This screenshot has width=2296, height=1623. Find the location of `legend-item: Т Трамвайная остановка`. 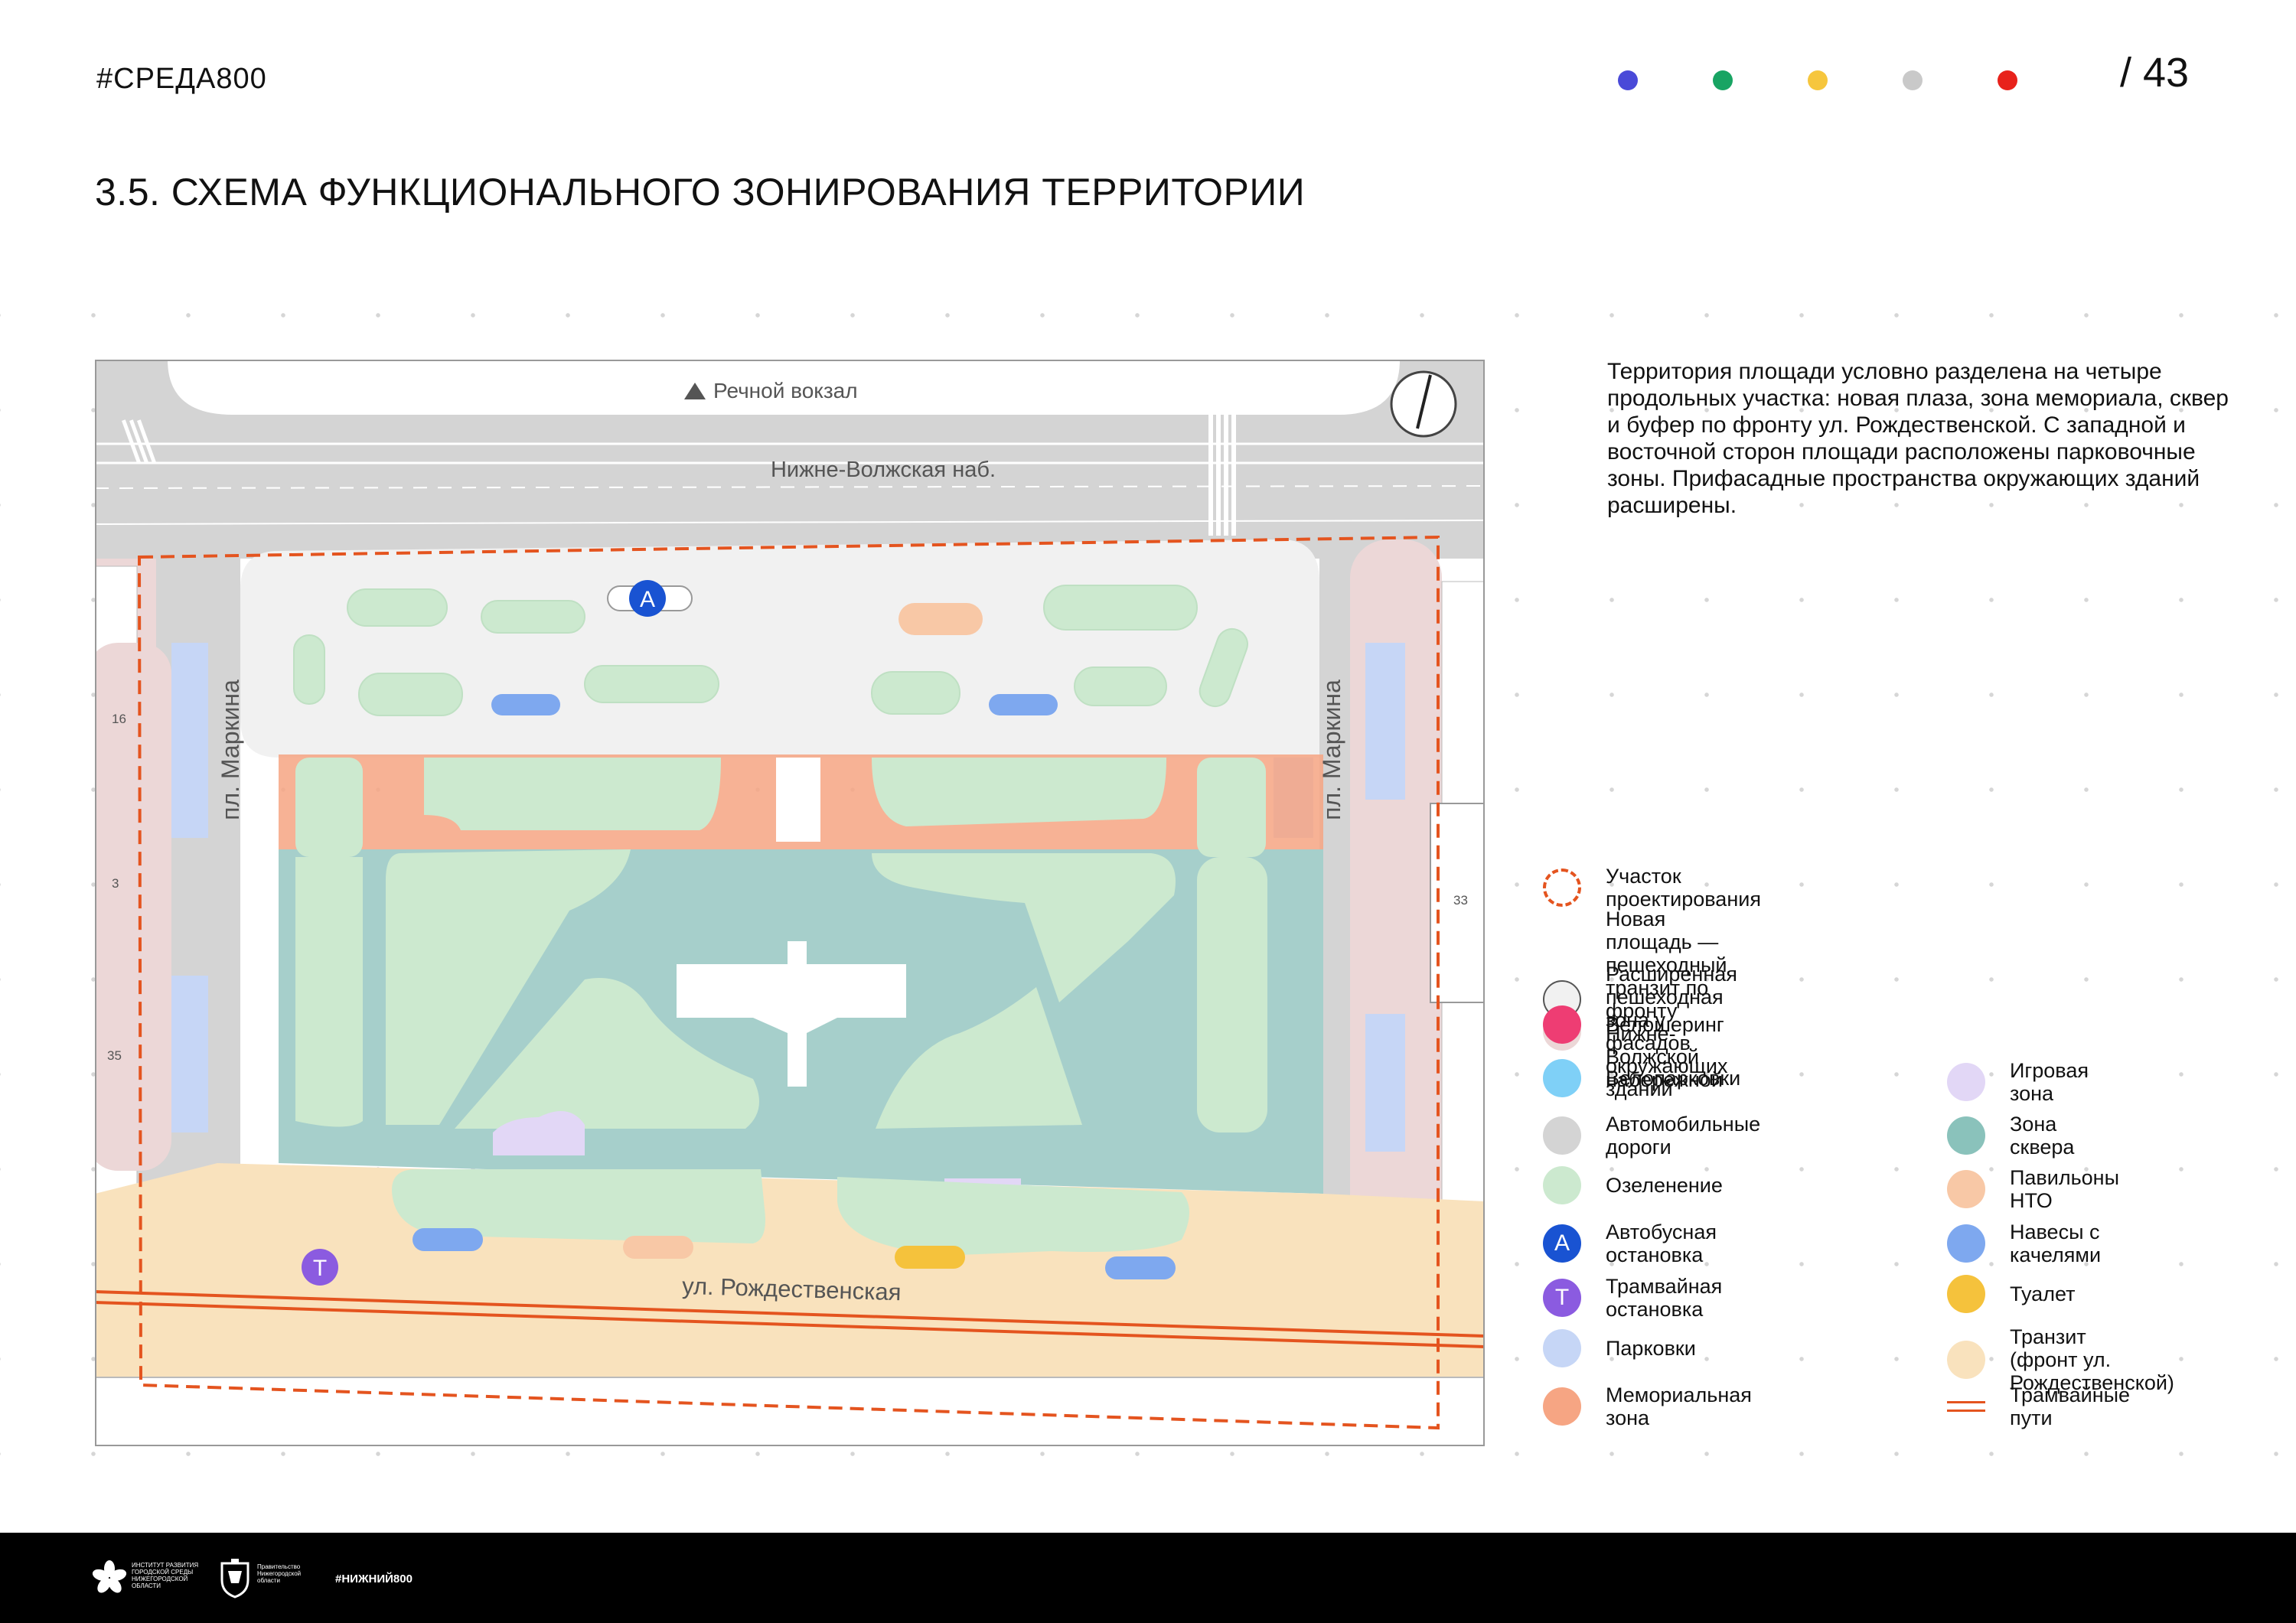

legend-item: Т Трамвайная остановка is located at coordinates (1632, 1298).